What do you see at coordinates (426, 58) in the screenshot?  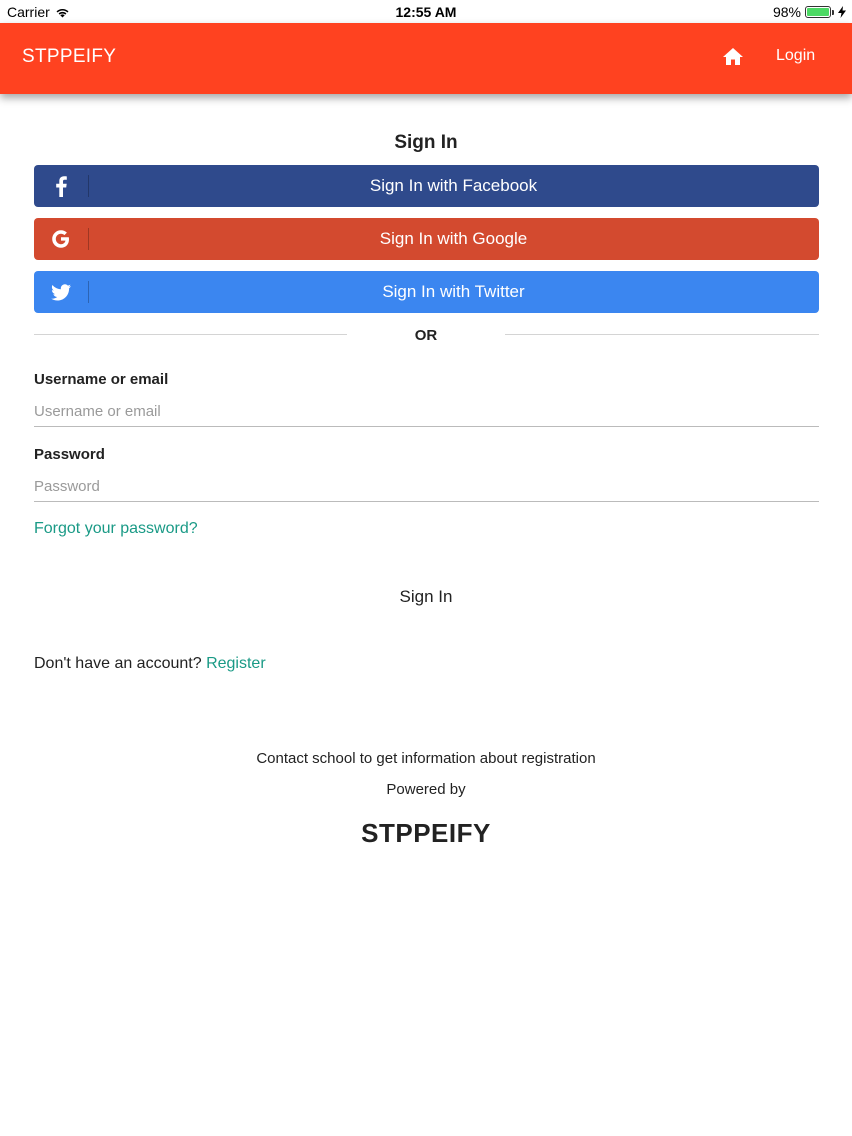 I see `top-navbar: STPPEIFY Login` at bounding box center [426, 58].